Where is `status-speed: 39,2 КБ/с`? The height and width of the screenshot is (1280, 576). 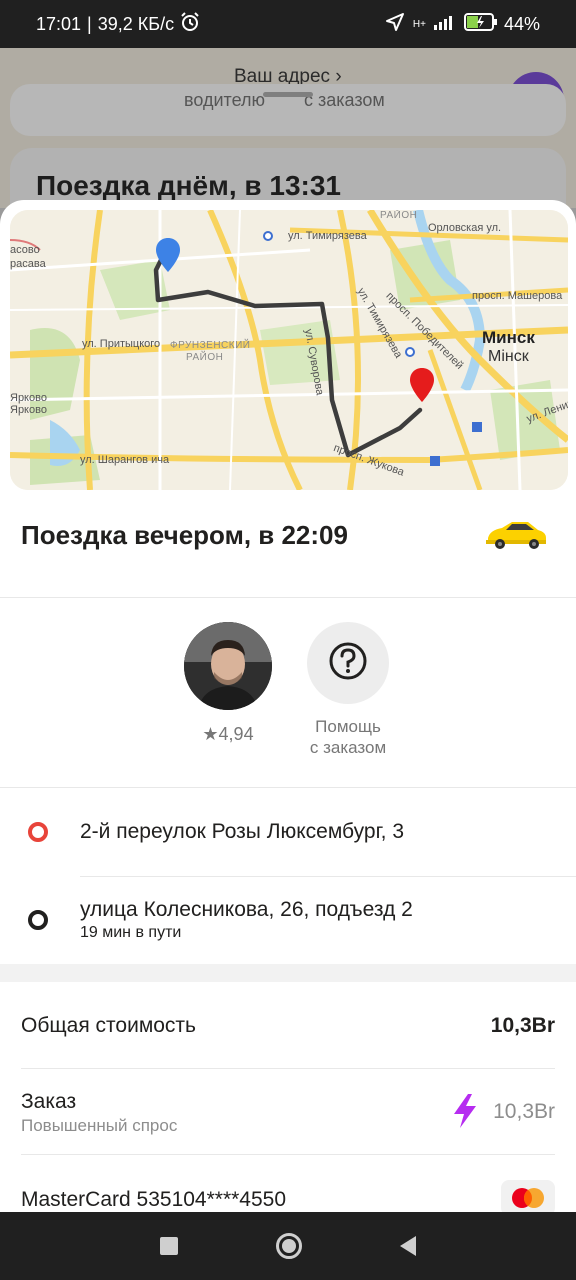 status-speed: 39,2 КБ/с is located at coordinates (136, 23).